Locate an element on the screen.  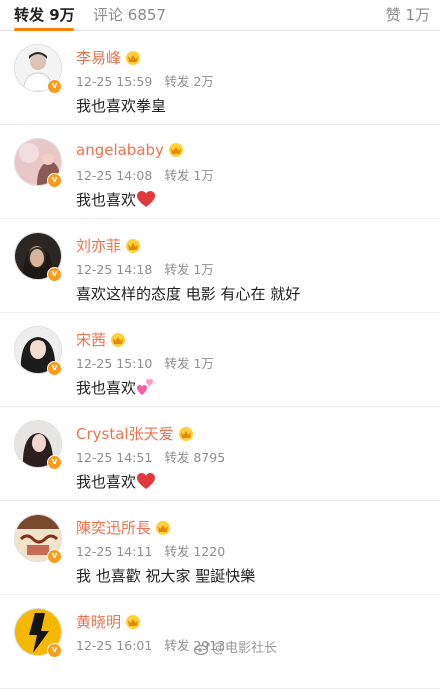
tab-reposts: 转发 9万 is located at coordinates (44, 14).